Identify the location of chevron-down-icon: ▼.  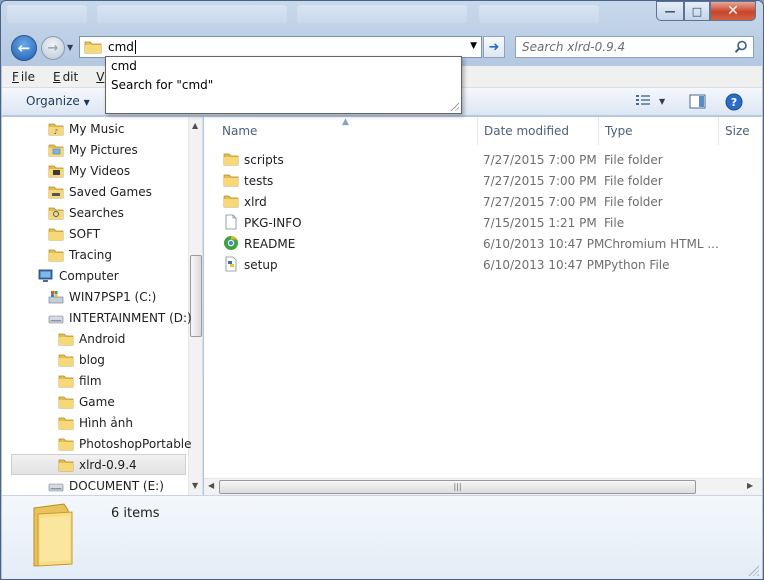
(86, 102).